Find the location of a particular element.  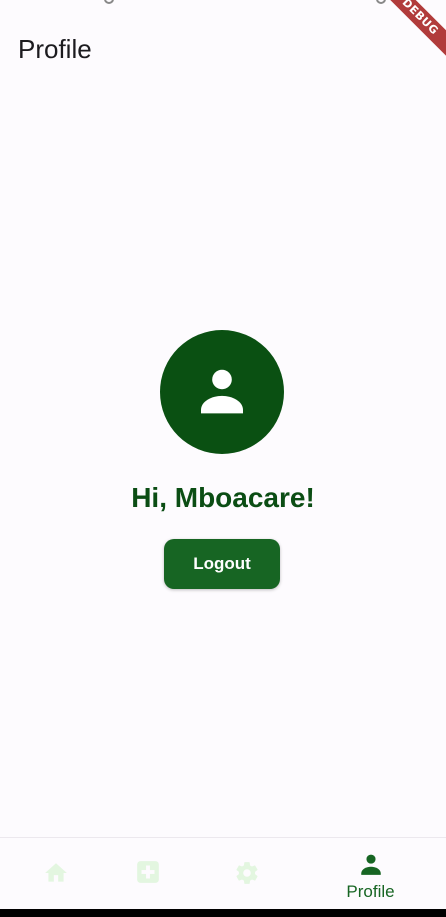

avatar is located at coordinates (222, 392).